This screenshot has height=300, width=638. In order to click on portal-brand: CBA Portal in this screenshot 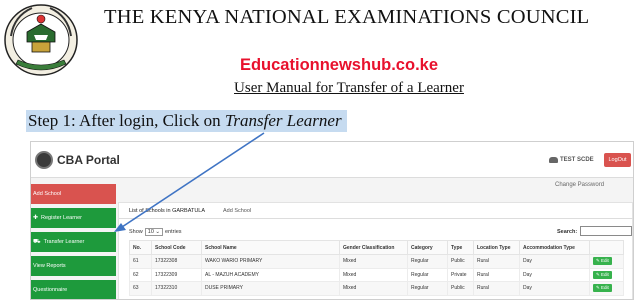, I will do `click(77, 160)`.